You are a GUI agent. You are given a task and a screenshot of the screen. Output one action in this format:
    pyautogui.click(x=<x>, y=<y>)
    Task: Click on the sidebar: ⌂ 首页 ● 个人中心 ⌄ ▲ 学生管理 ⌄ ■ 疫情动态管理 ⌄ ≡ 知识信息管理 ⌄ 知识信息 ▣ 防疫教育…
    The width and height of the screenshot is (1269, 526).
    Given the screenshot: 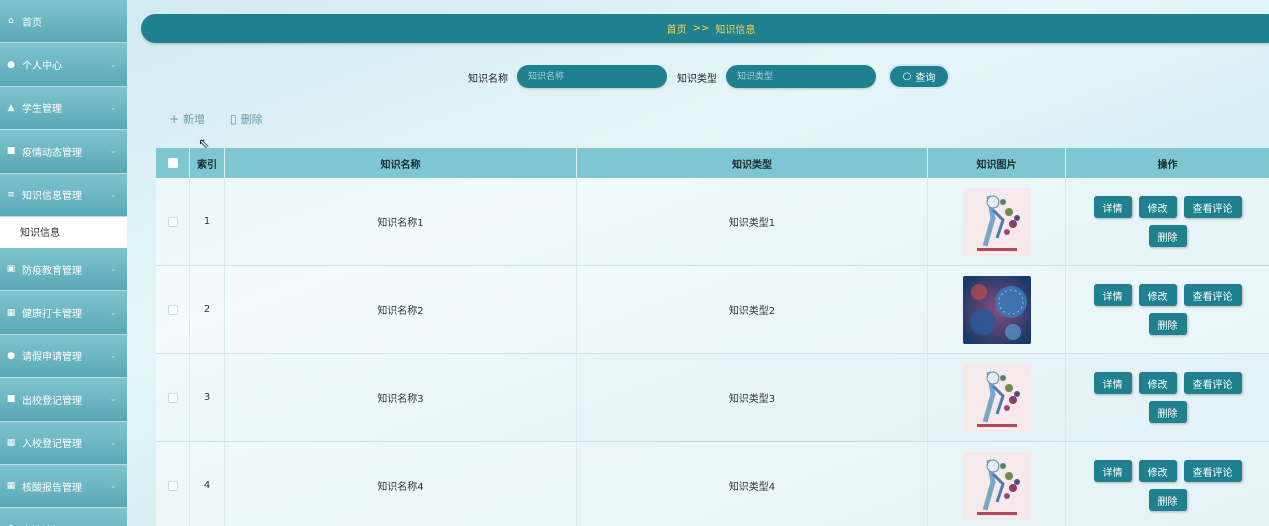 What is the action you would take?
    pyautogui.click(x=63, y=263)
    